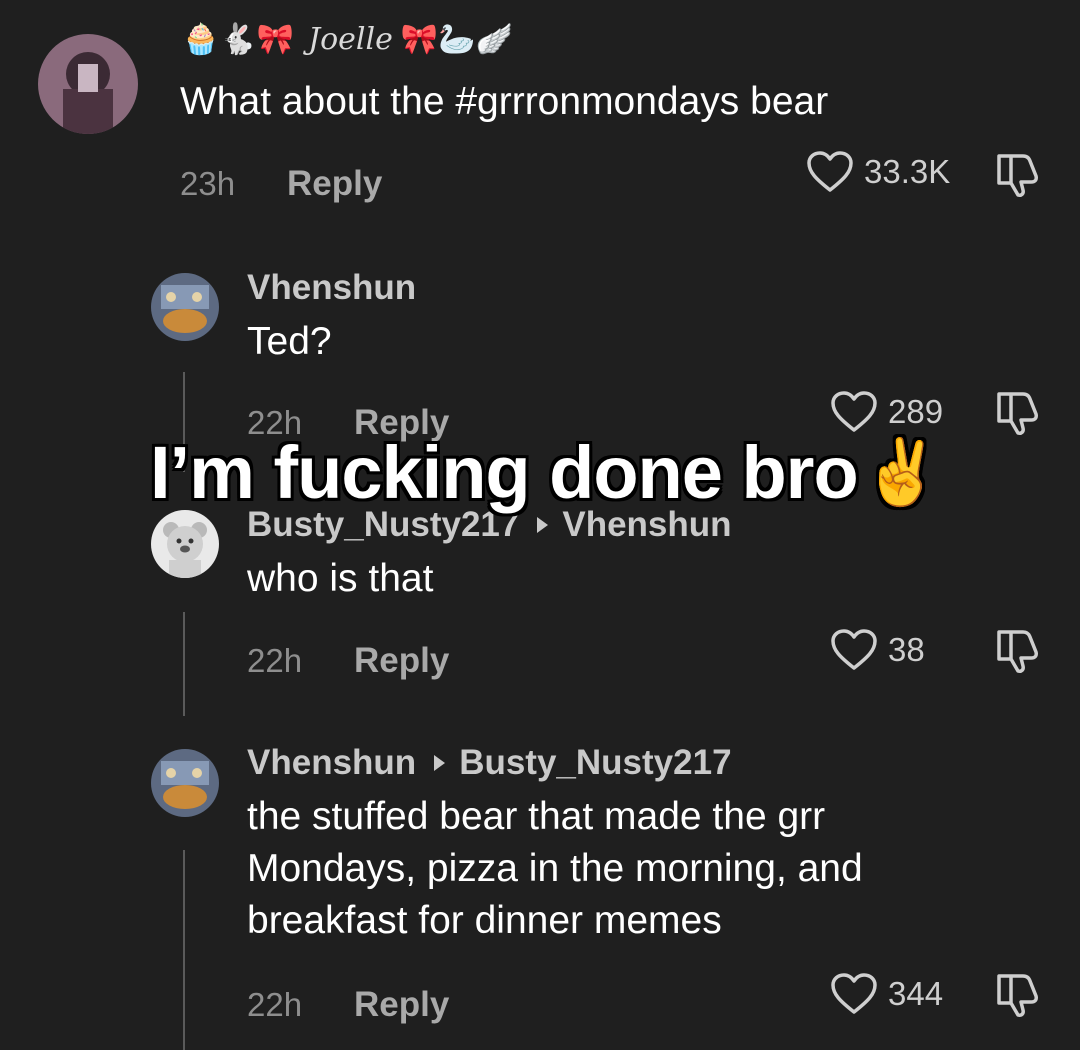 The image size is (1080, 1050). I want to click on like-count: 344, so click(916, 993).